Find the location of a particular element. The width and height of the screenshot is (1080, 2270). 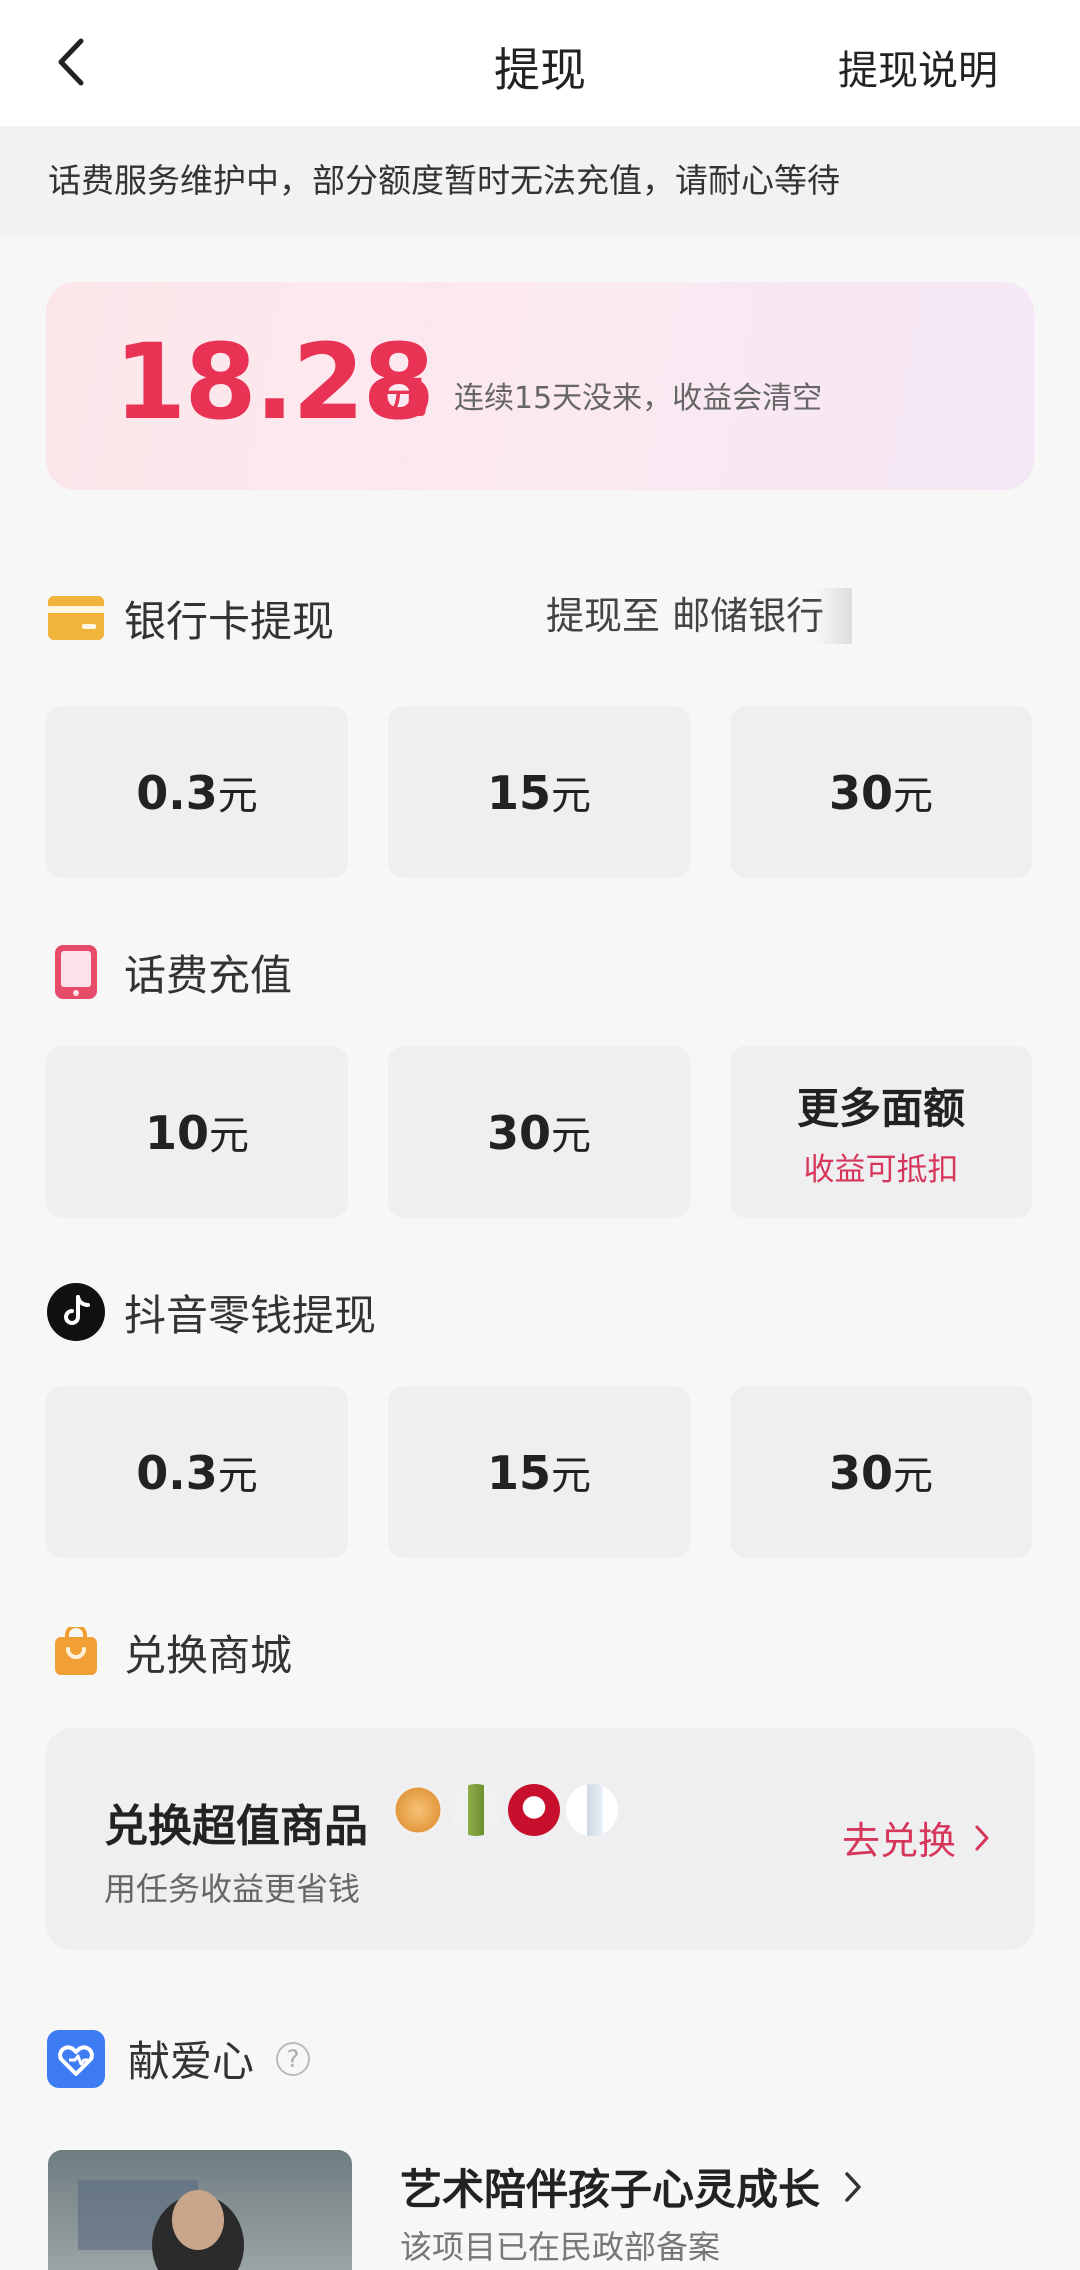

section-bank-withdraw: 银行卡提现 is located at coordinates (190, 618).